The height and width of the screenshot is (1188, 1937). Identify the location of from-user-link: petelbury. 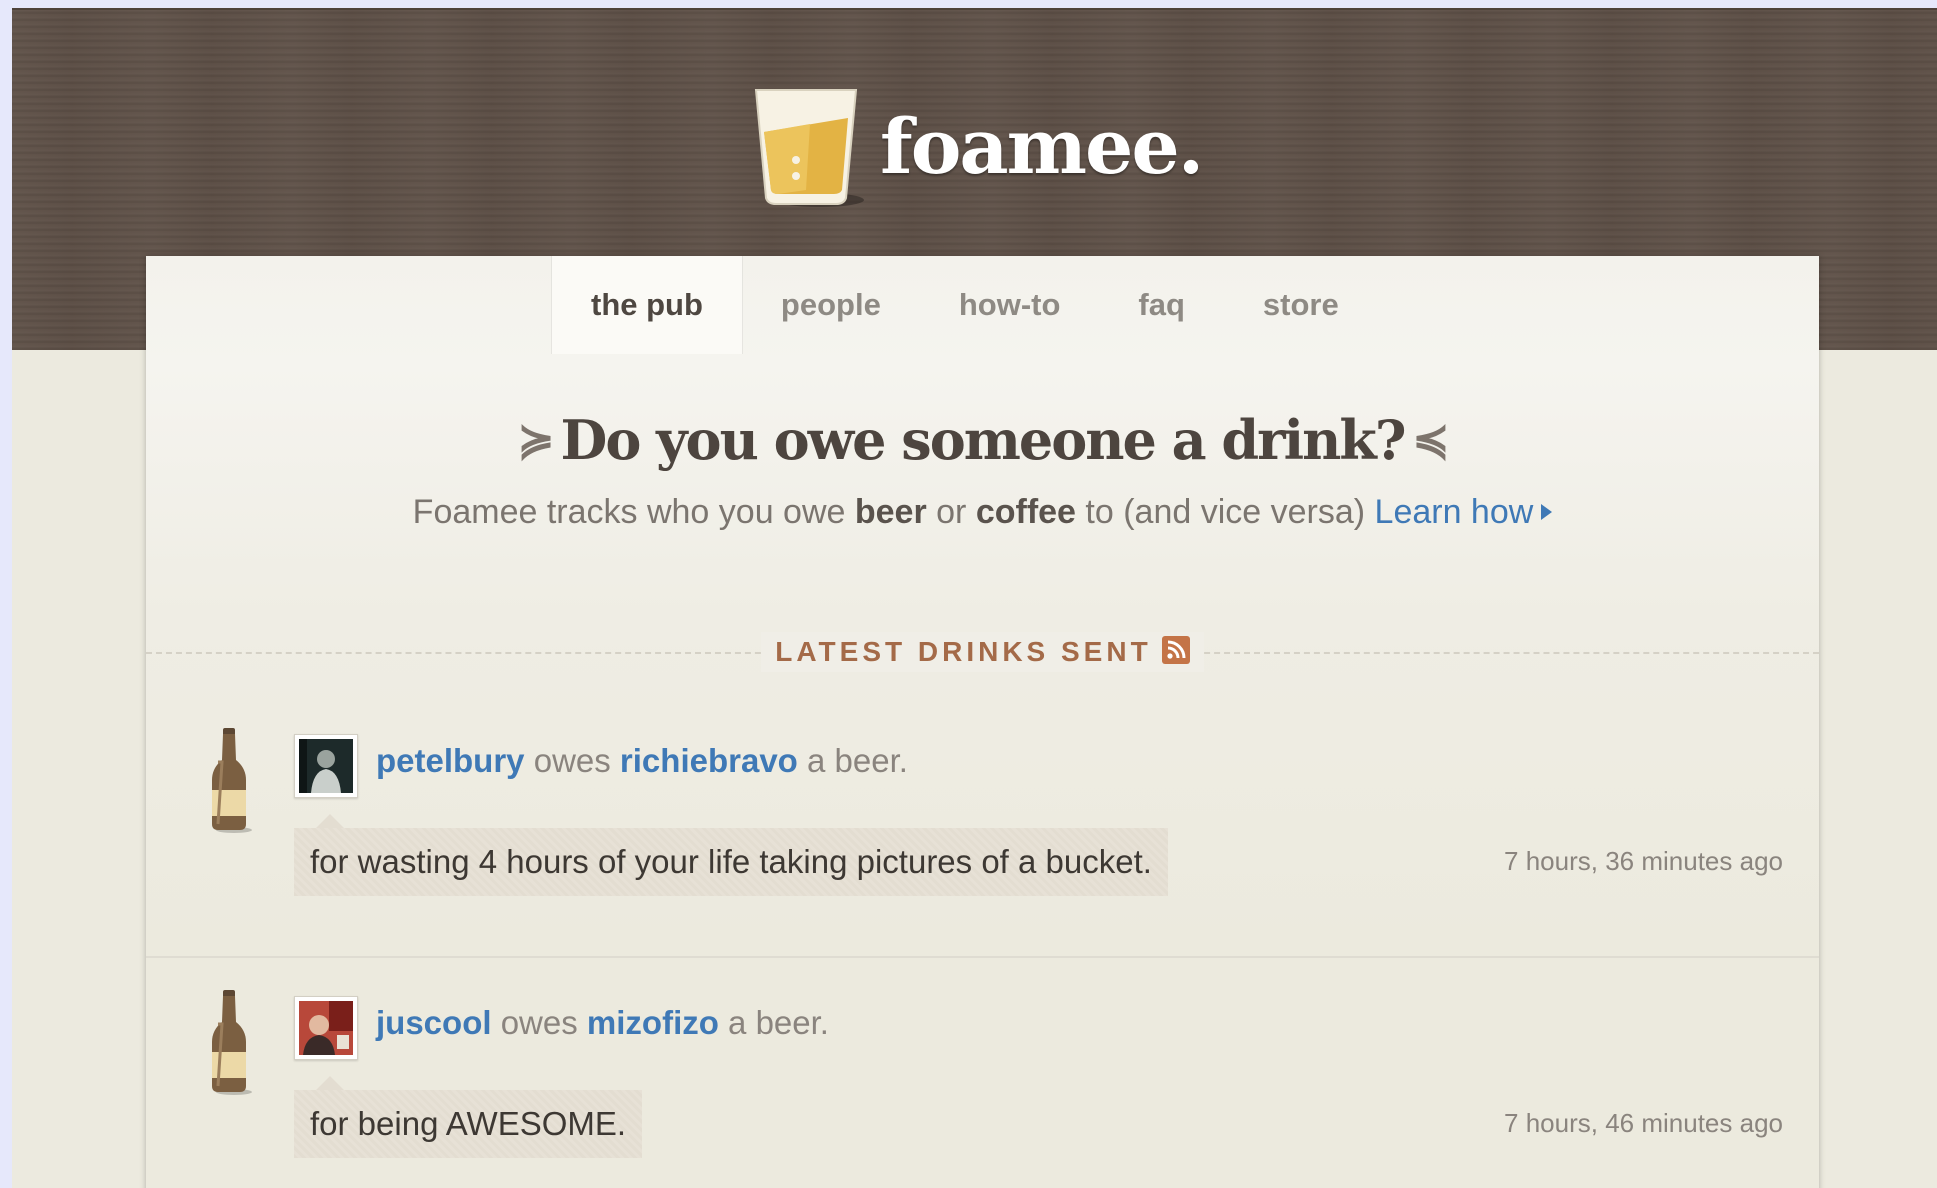
(450, 760).